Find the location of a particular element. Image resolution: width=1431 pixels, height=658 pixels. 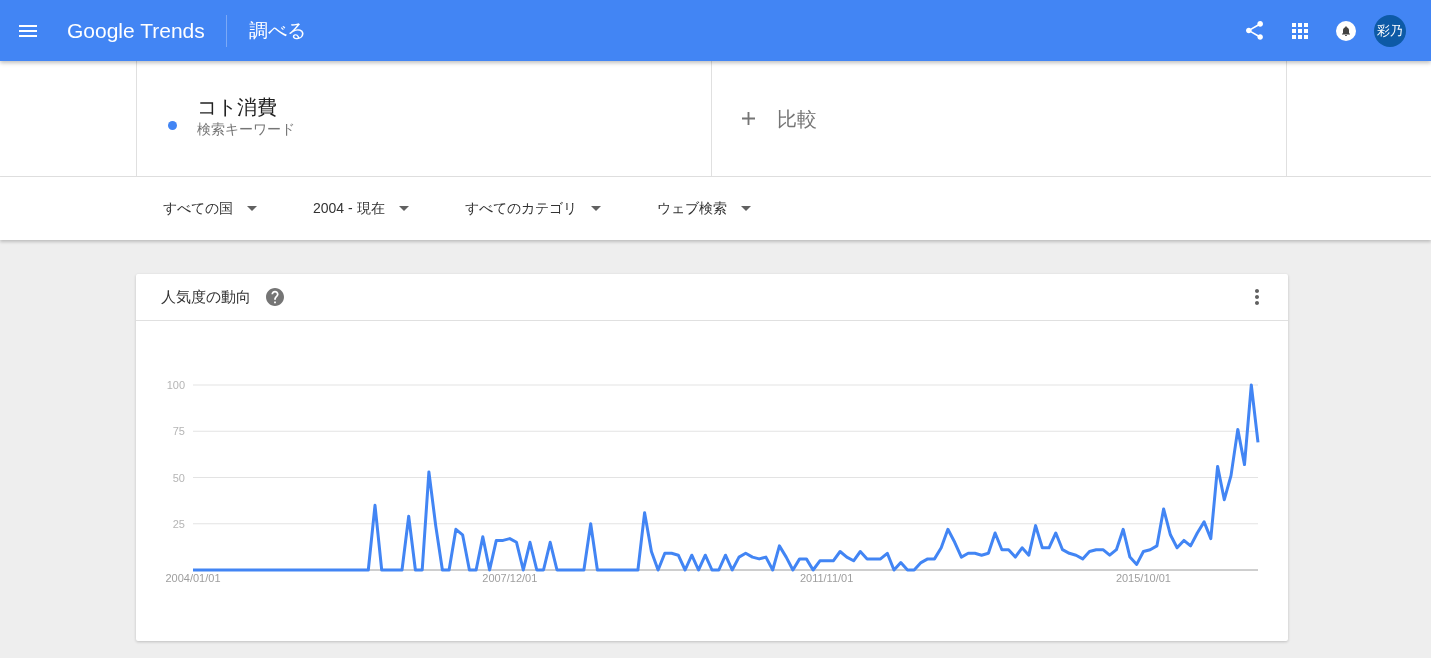

x-axis-label: 2004/01/01 is located at coordinates (193, 578).